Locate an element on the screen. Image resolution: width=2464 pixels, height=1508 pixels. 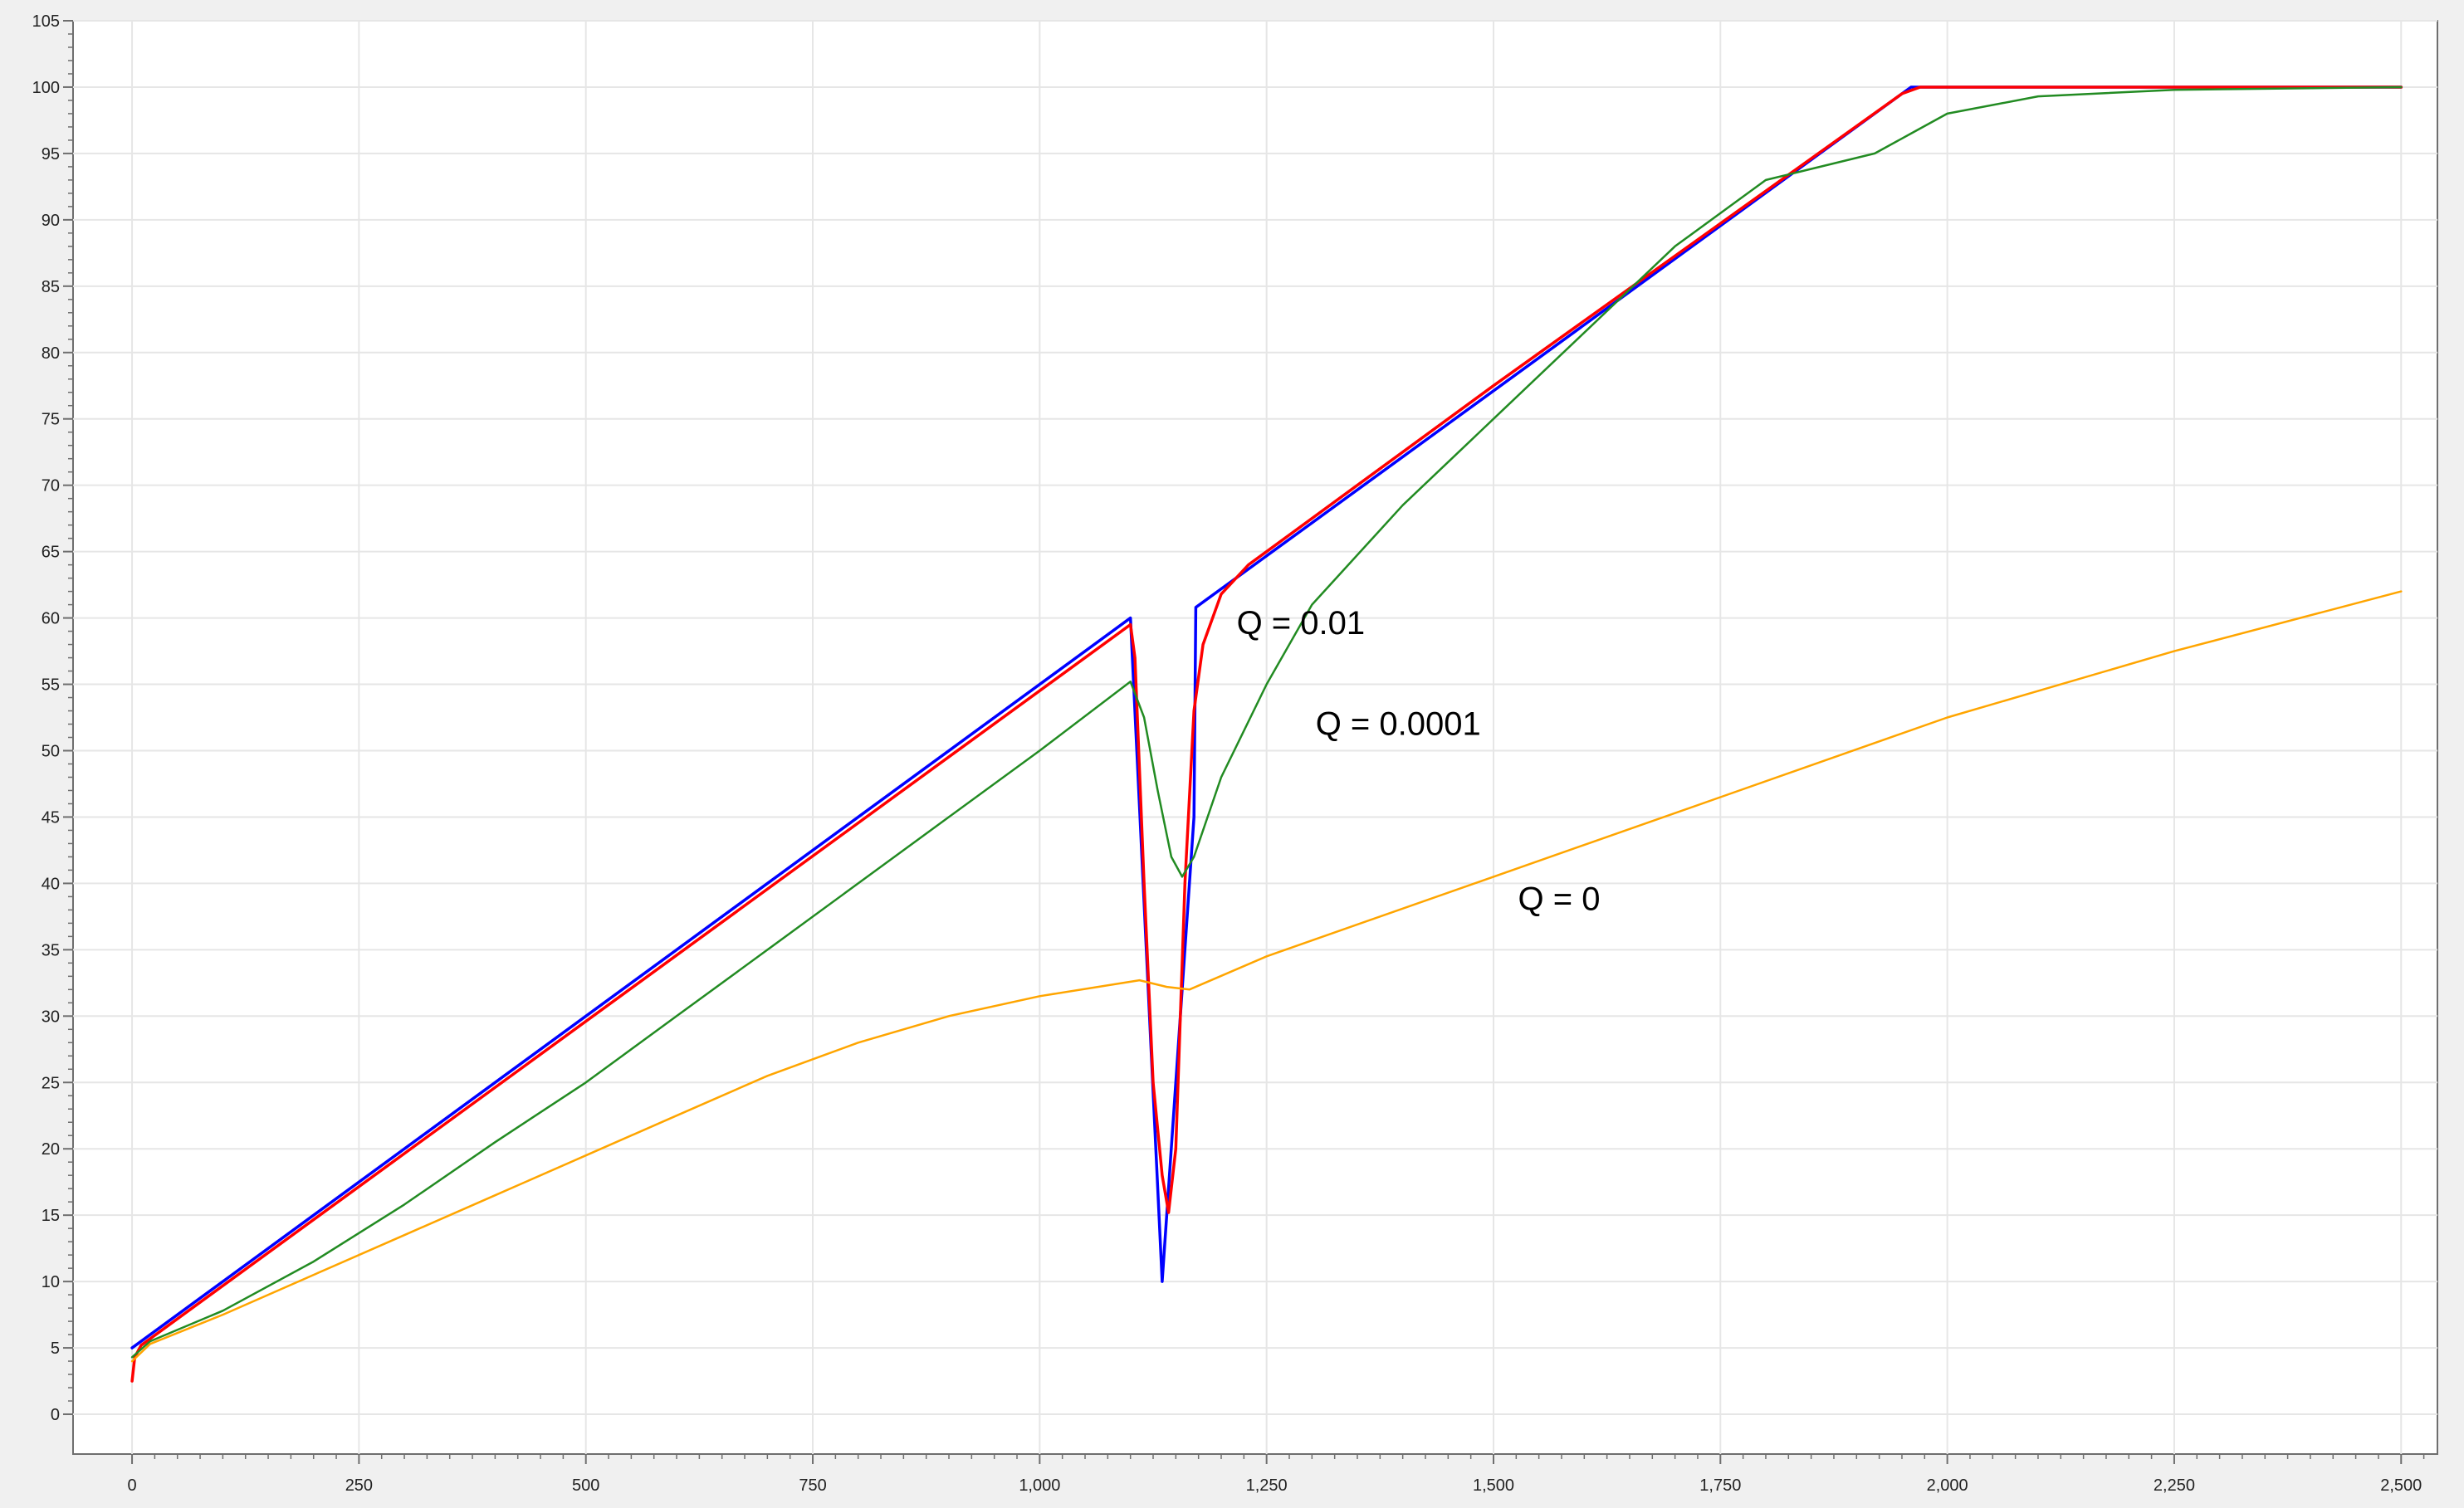
x-tick-label: 2,500 is located at coordinates (2401, 1485).